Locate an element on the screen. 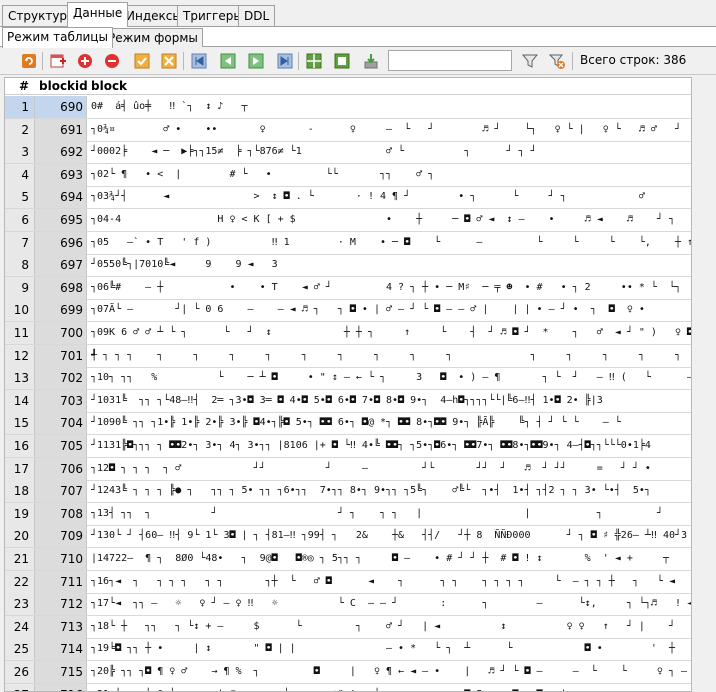  blockid-cell: 710 is located at coordinates (61, 559).